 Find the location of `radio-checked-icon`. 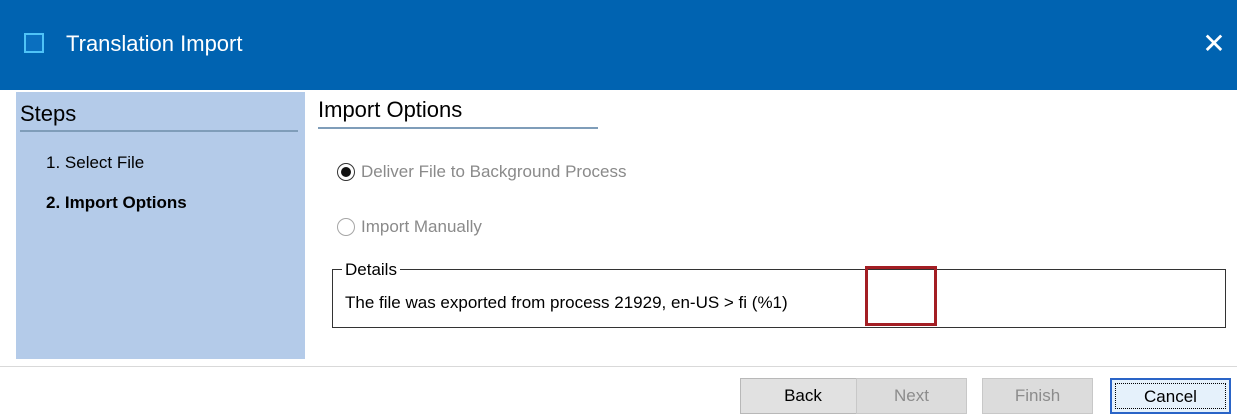

radio-checked-icon is located at coordinates (346, 172).